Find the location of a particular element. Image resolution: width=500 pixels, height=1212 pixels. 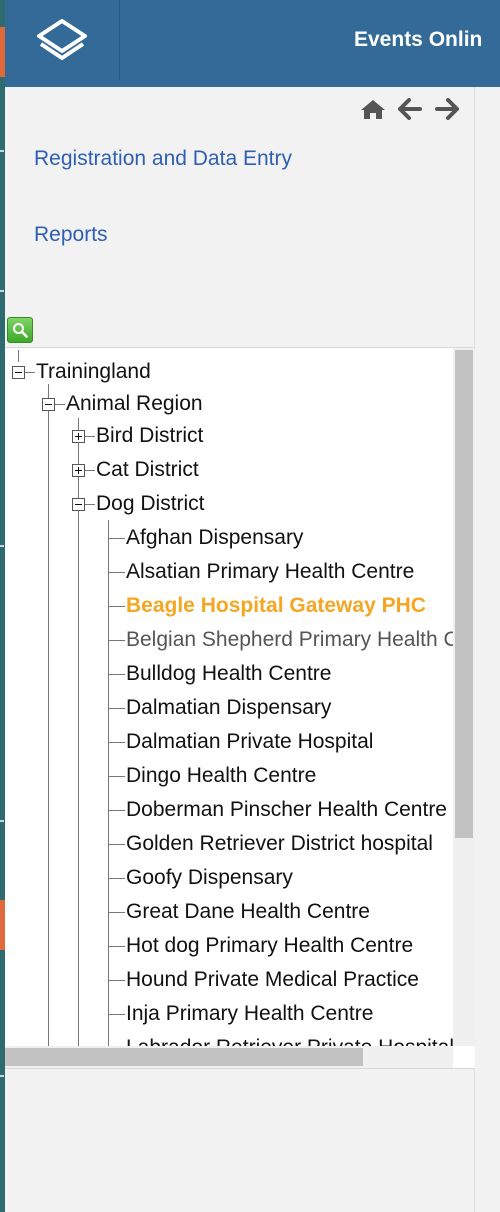

tree-vertical-scrollbar is located at coordinates (464, 697).